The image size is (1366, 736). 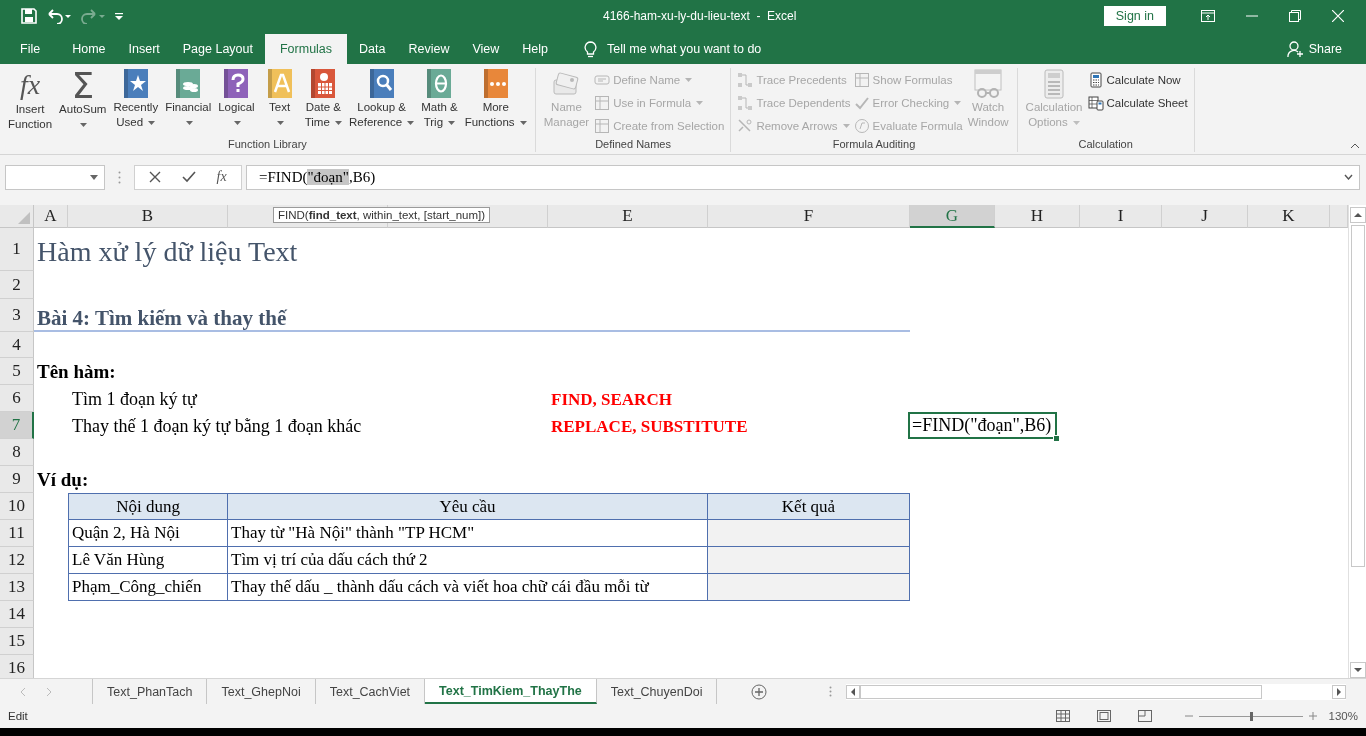 What do you see at coordinates (318, 177) in the screenshot?
I see `formula-text: =FIND("đoạn",B6)` at bounding box center [318, 177].